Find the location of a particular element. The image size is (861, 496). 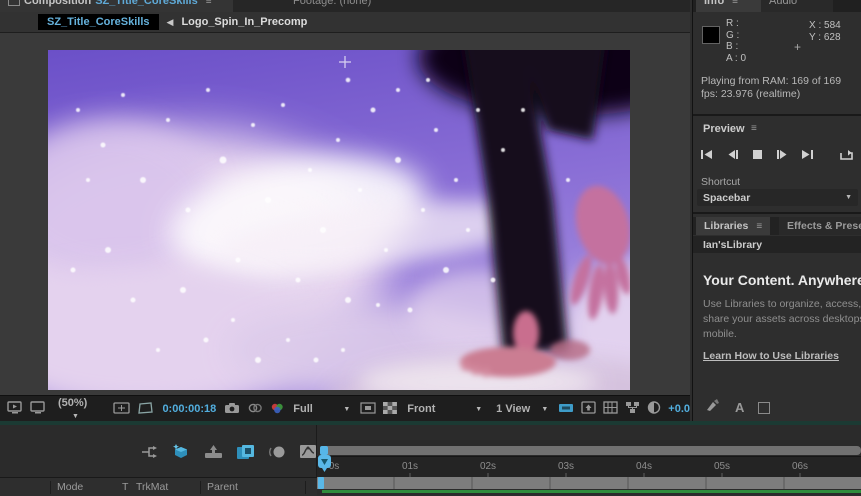

libraries-body-line: Use Libraries to organize, access, and is located at coordinates (782, 304).